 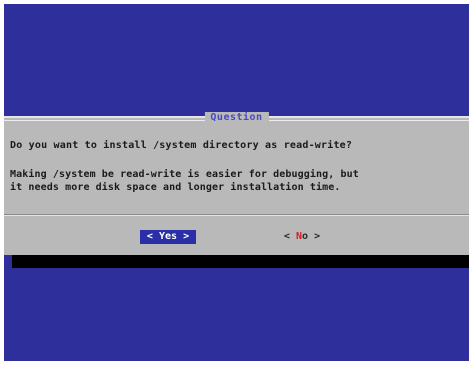 What do you see at coordinates (236, 215) in the screenshot?
I see `button-separator` at bounding box center [236, 215].